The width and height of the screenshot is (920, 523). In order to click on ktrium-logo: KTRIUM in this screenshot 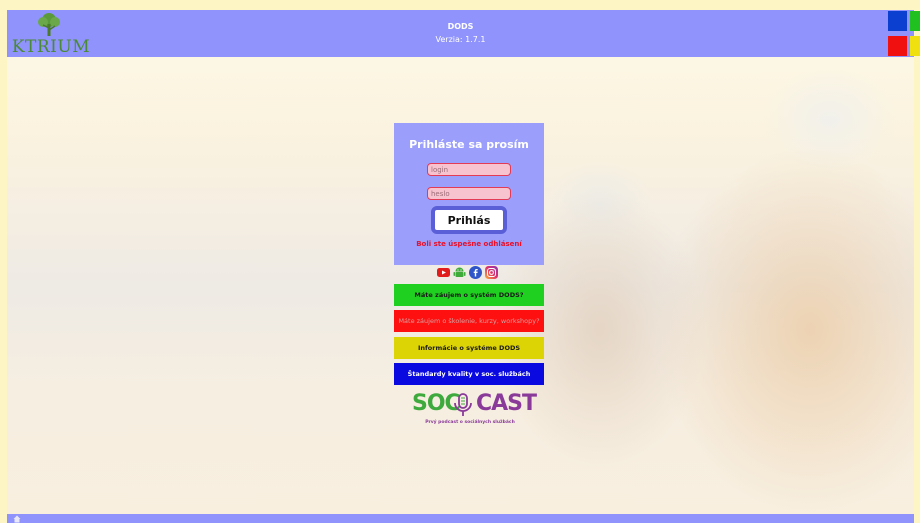, I will do `click(51, 34)`.